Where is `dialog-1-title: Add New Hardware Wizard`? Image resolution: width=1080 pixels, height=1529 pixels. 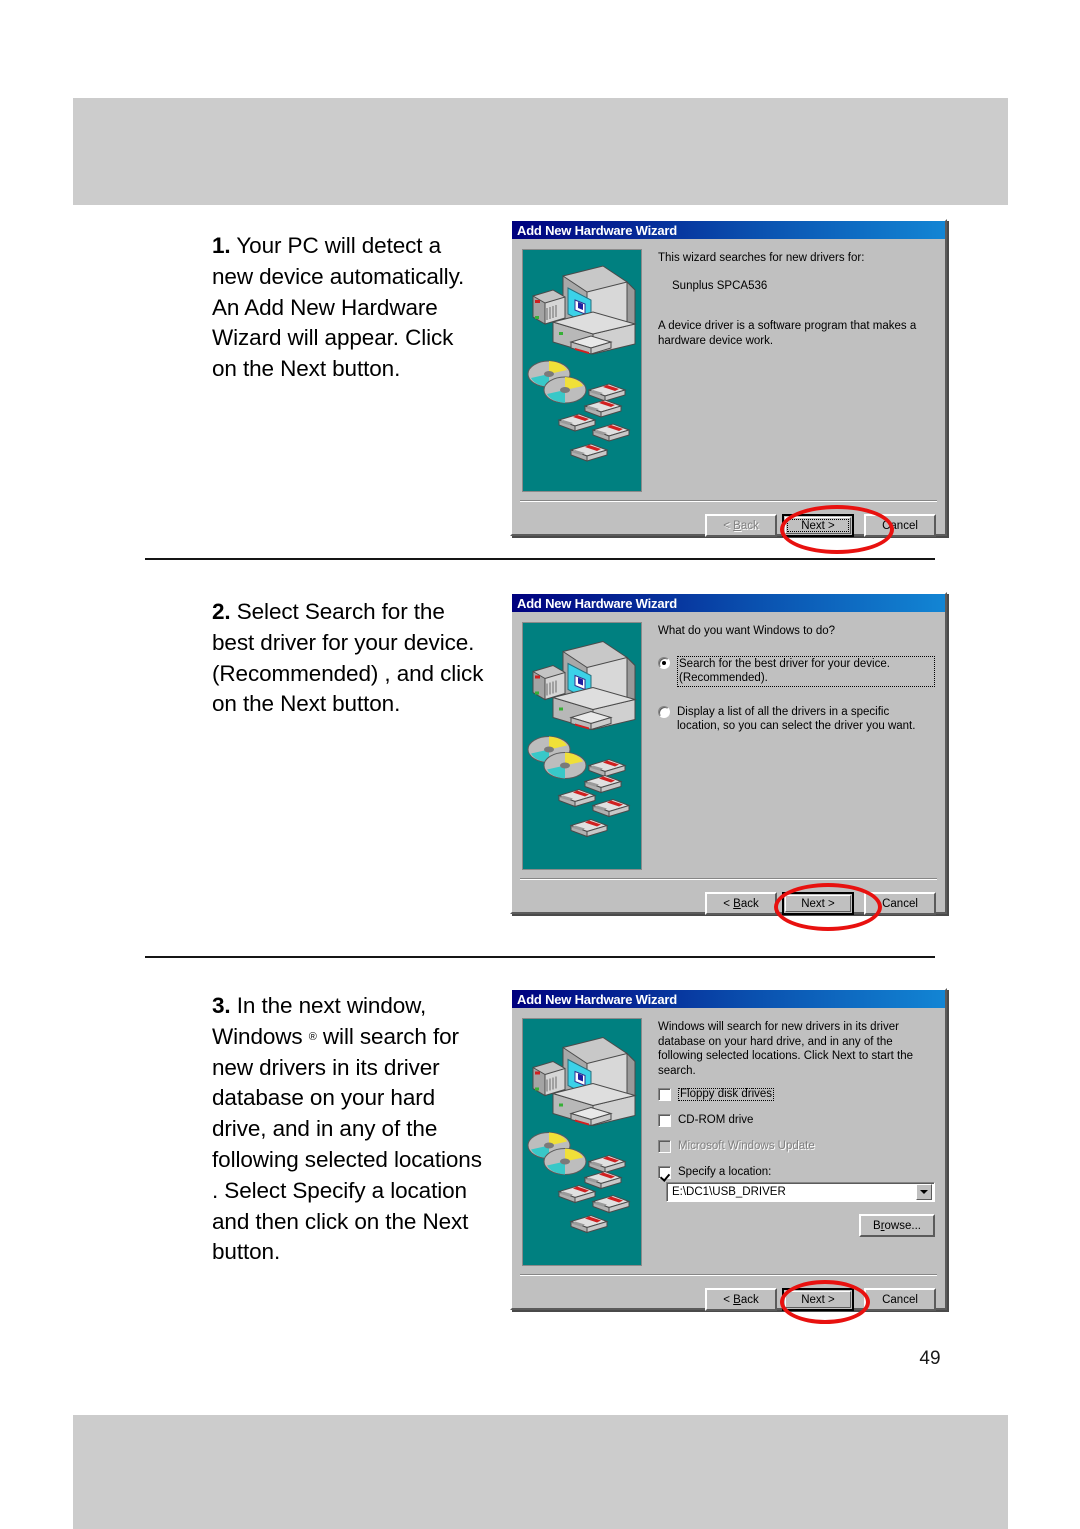
dialog-1-title: Add New Hardware Wizard is located at coordinates (597, 230).